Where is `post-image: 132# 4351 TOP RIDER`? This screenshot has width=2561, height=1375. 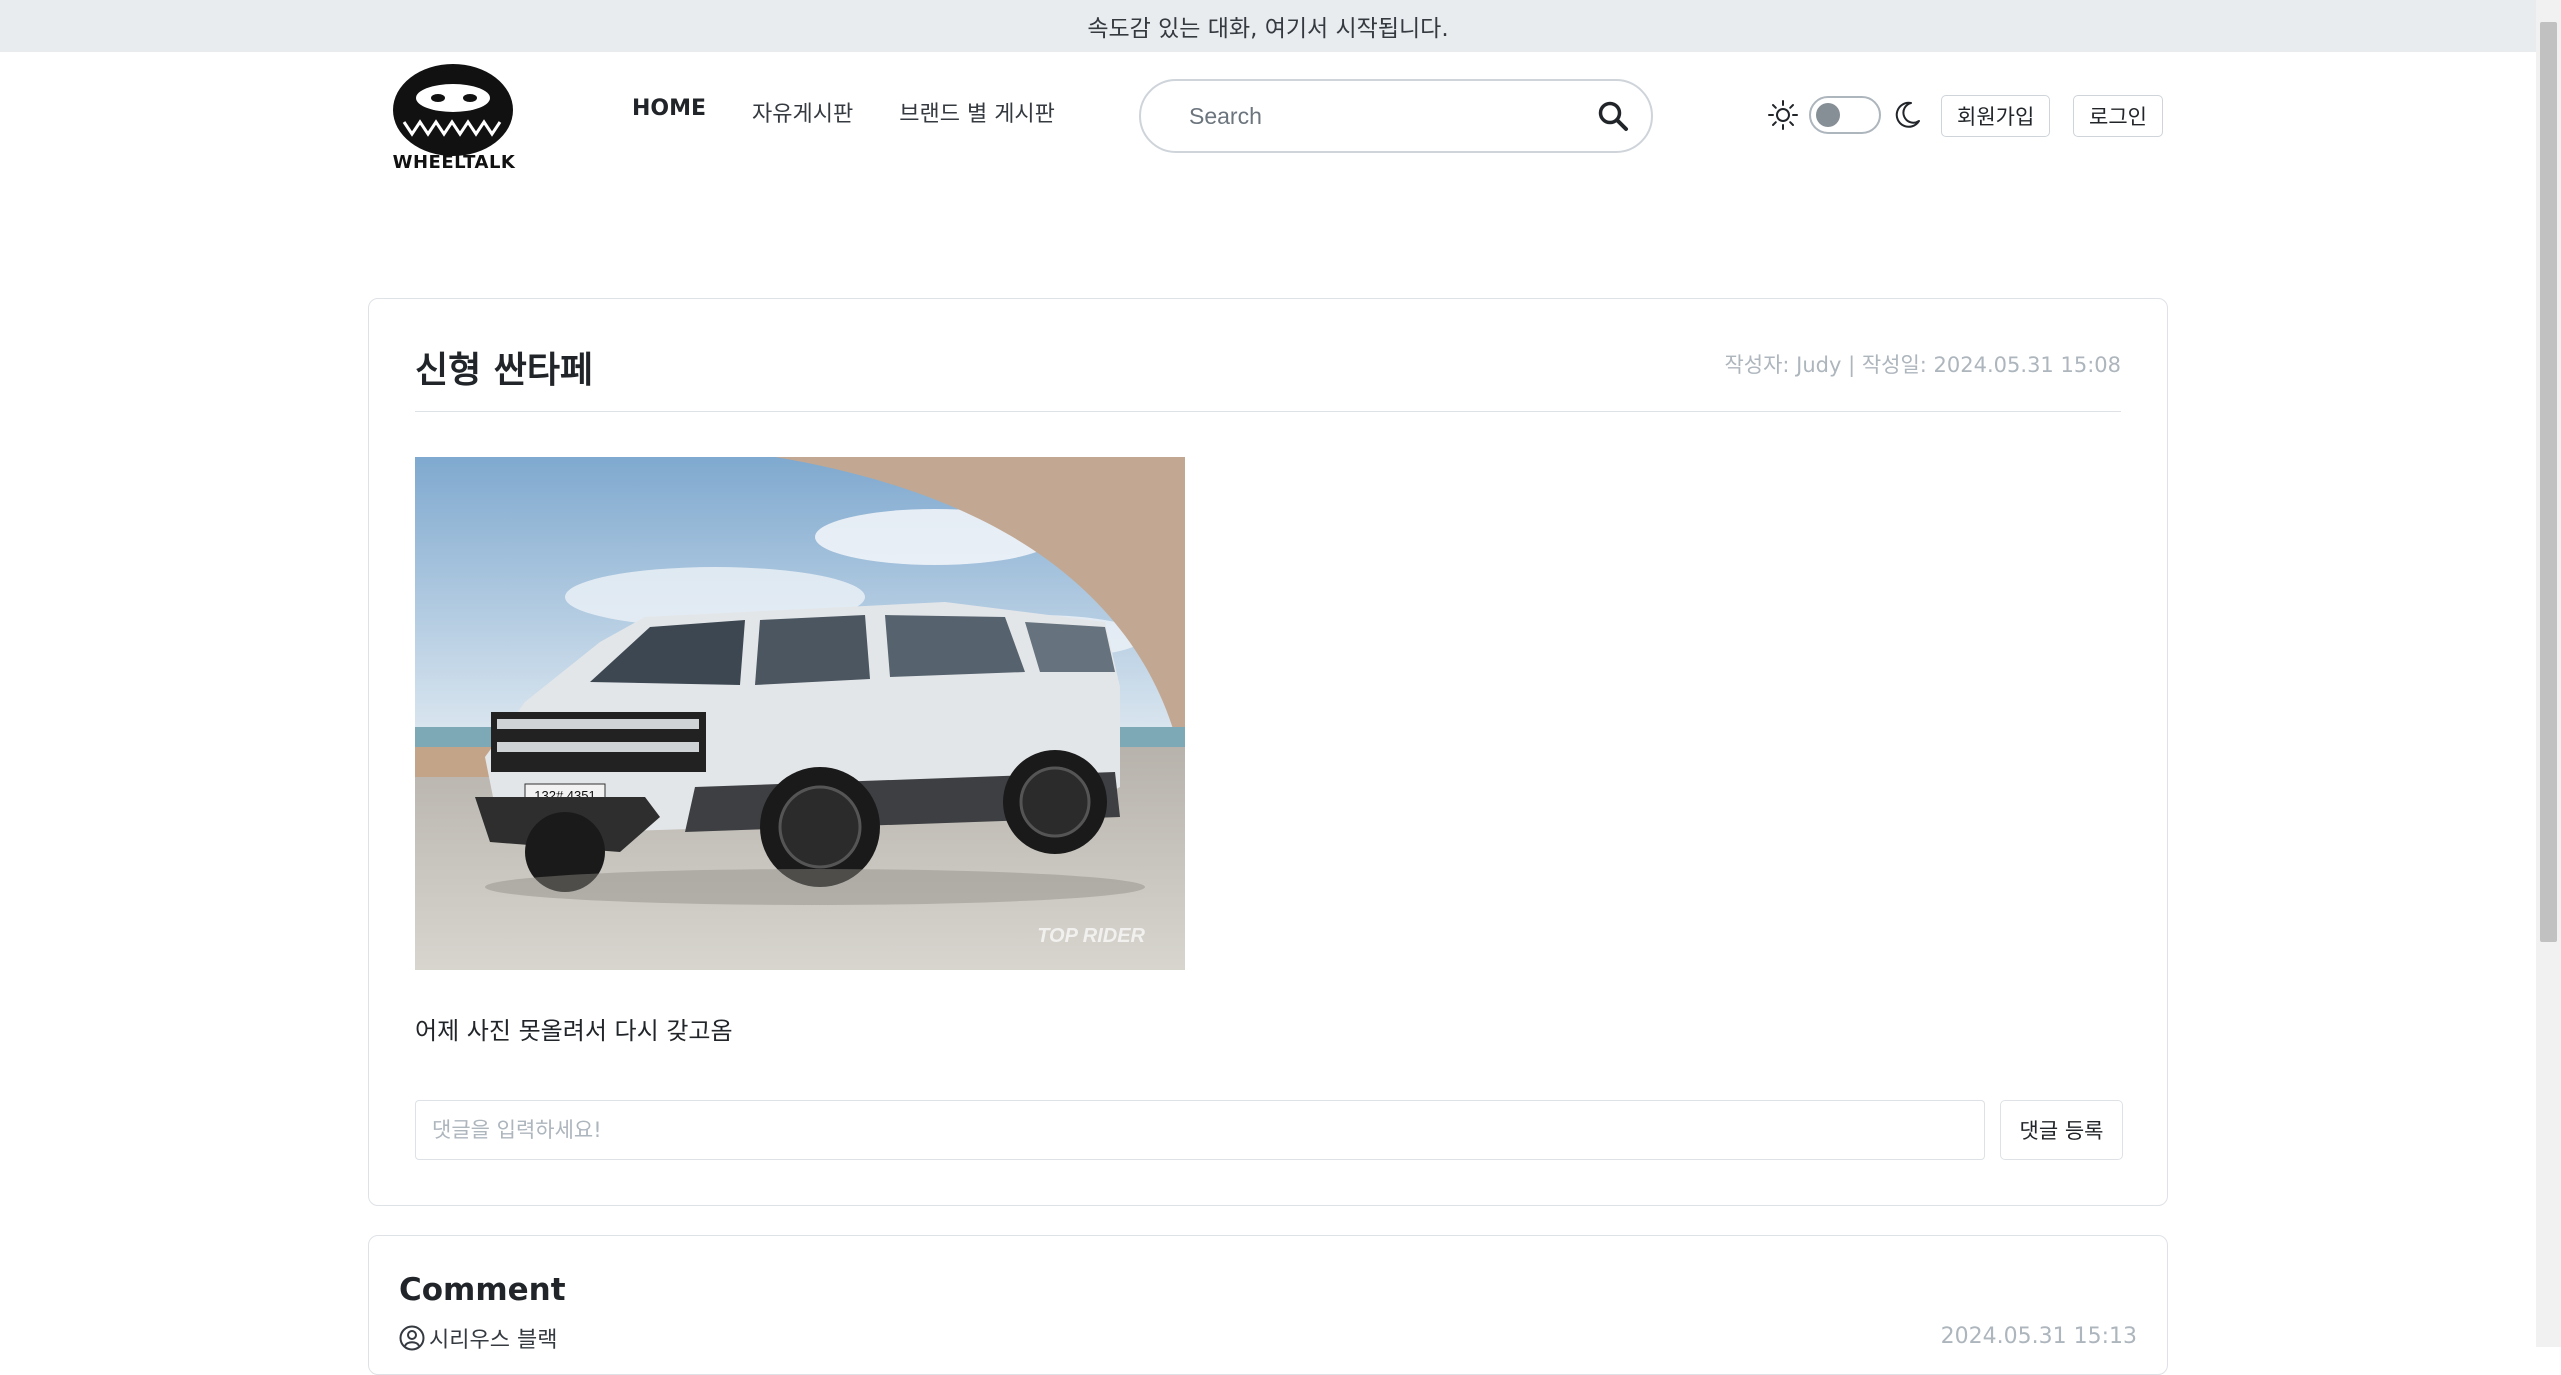
post-image: 132# 4351 TOP RIDER is located at coordinates (800, 713).